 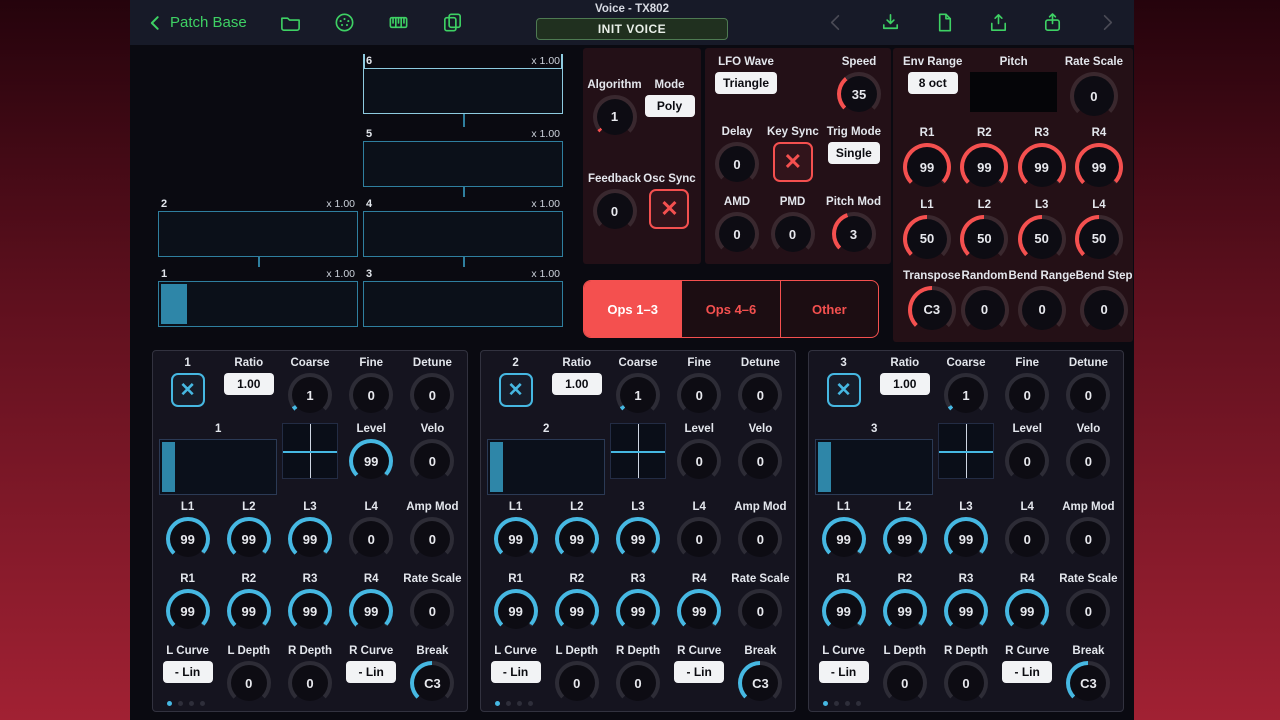 I want to click on op-2-enable-checkbox: ✕, so click(x=515, y=390).